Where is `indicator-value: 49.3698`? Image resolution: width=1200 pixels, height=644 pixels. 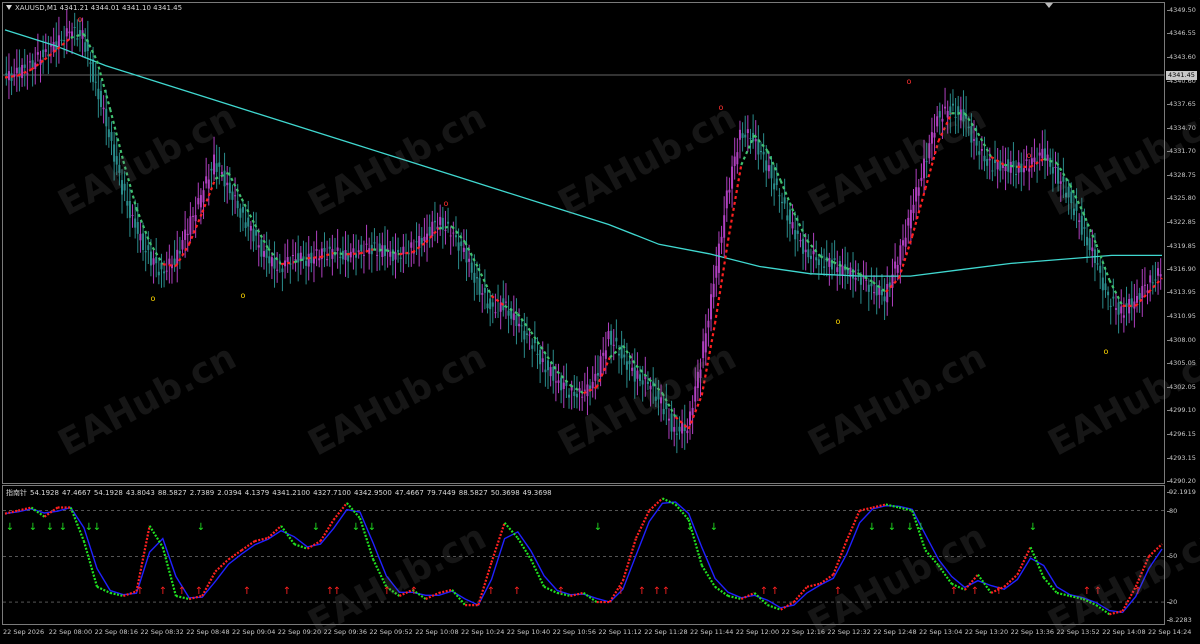
indicator-value: 49.3698 is located at coordinates (537, 493).